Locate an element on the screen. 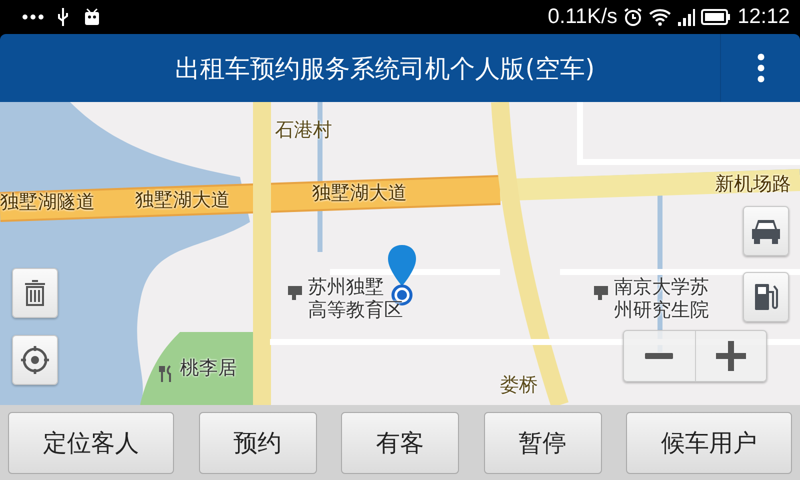  road-label: 独墅湖隧道 is located at coordinates (47, 202).